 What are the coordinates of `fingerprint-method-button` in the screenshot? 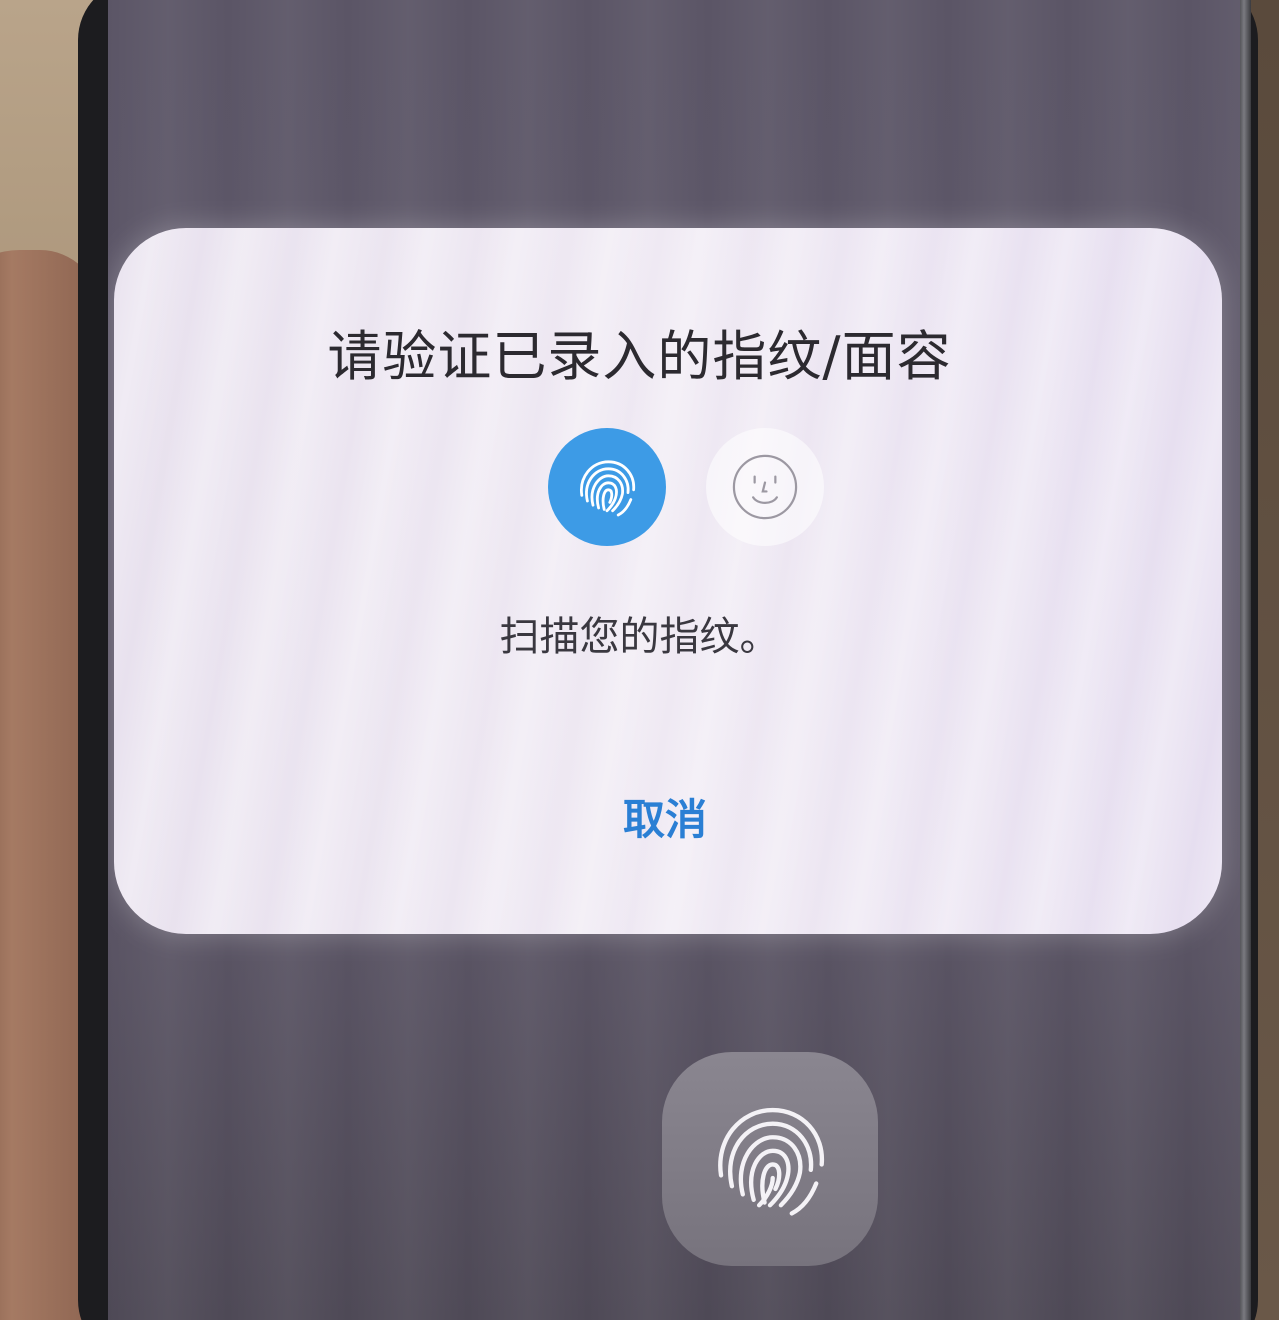 It's located at (607, 487).